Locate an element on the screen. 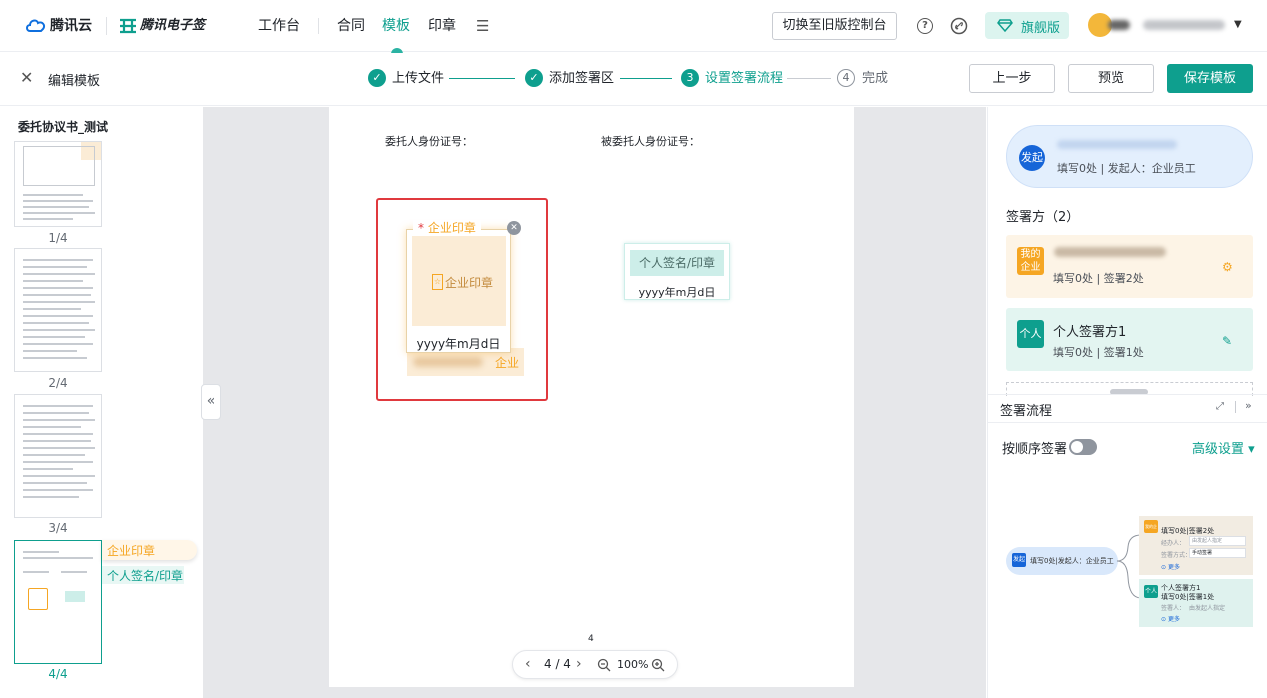  seal-placeholder: ☆ 企业印章 is located at coordinates (459, 281).